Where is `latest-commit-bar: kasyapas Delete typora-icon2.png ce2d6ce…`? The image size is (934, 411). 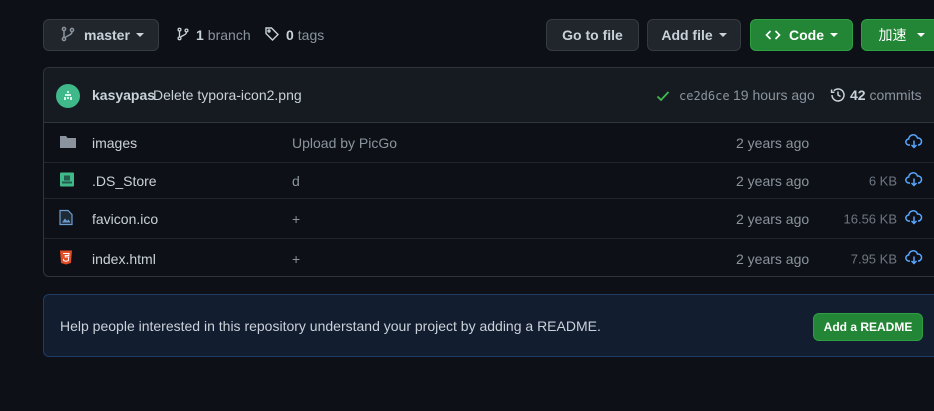 latest-commit-bar: kasyapas Delete typora-icon2.png ce2d6ce… is located at coordinates (489, 95).